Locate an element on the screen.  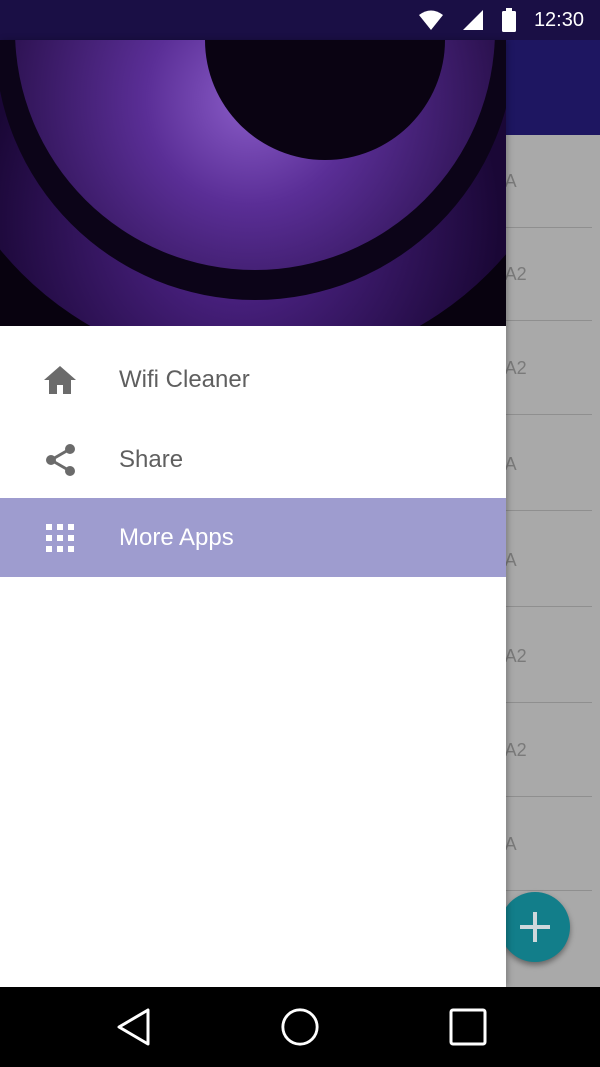
home-icon is located at coordinates (60, 380).